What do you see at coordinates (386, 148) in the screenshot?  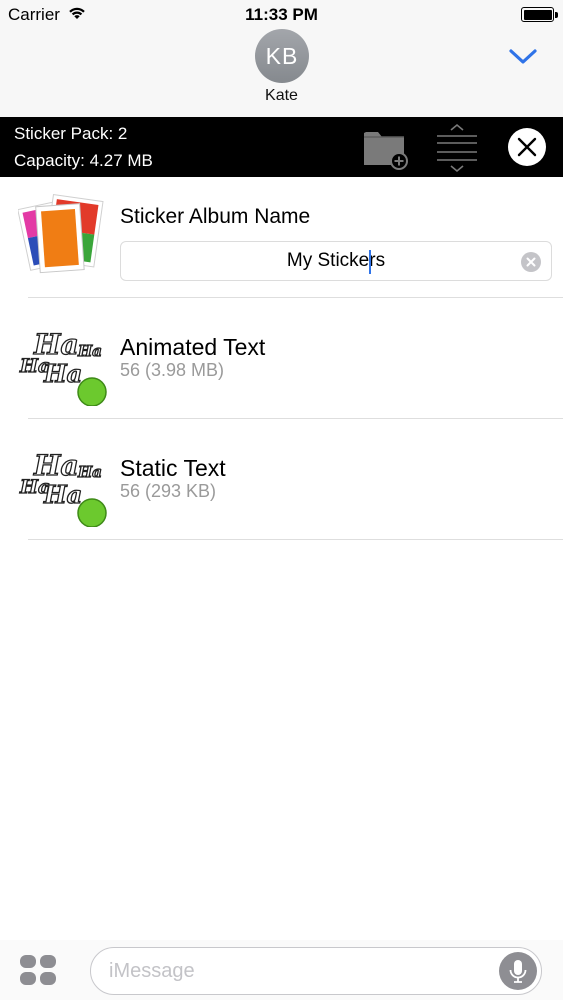 I see `new-folder-icon` at bounding box center [386, 148].